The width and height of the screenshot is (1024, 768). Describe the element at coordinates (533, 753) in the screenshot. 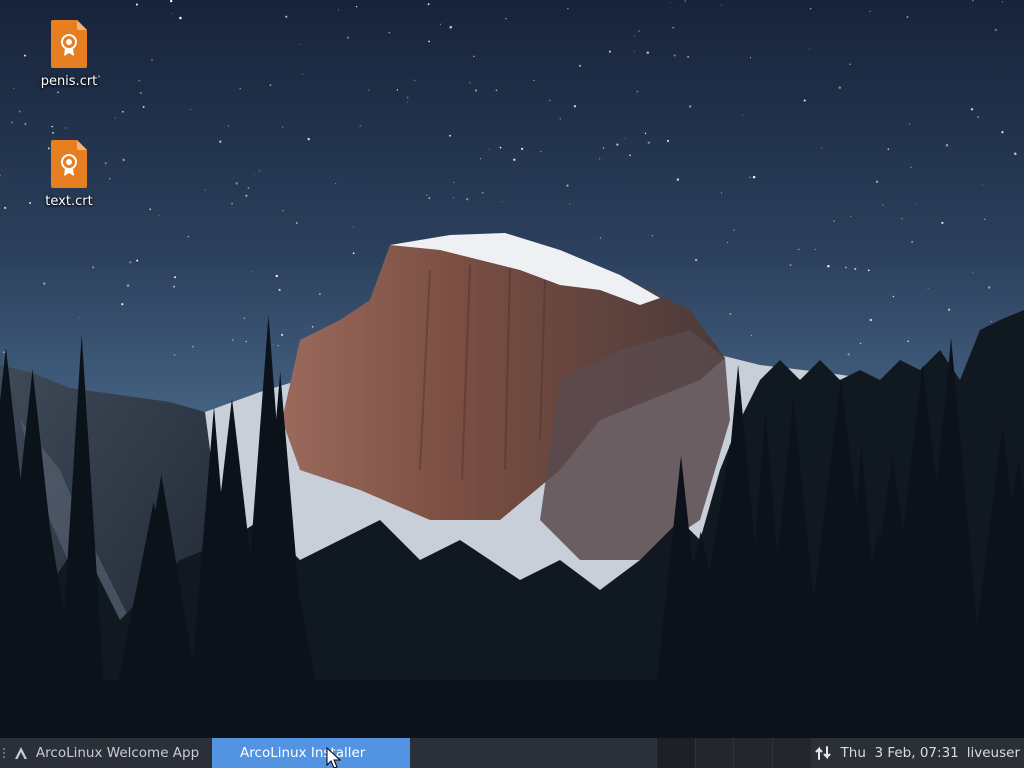

I see `taskbar-empty-area` at that location.